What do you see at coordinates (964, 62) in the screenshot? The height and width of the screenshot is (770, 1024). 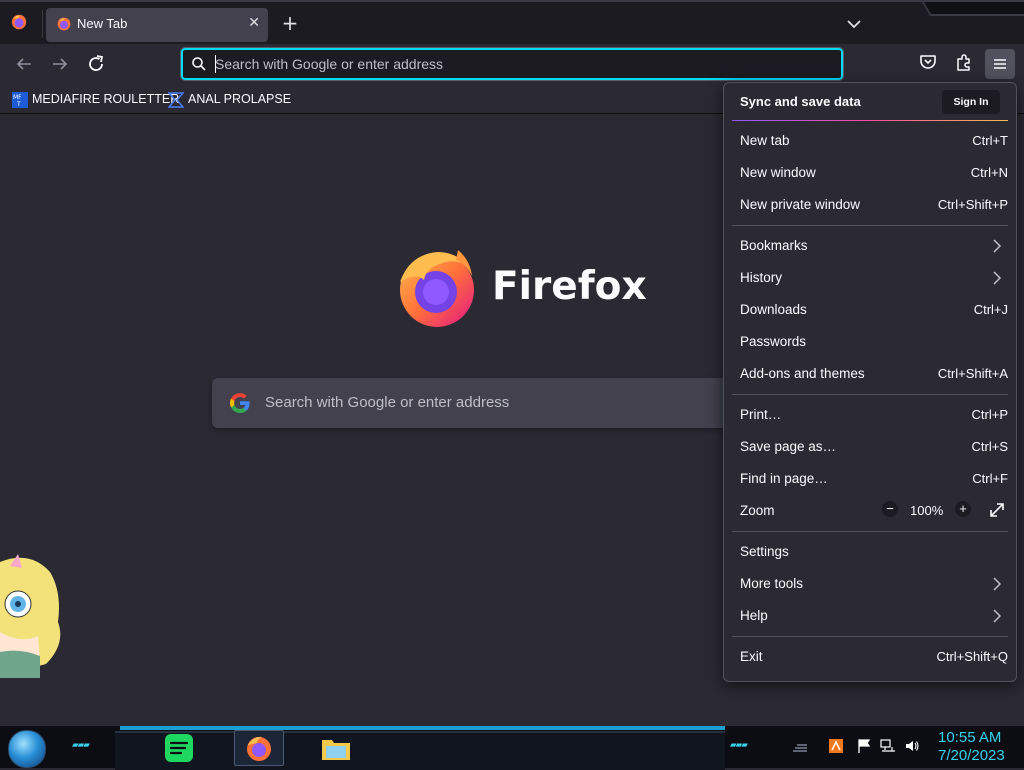 I see `extensions-puzzle-icon` at bounding box center [964, 62].